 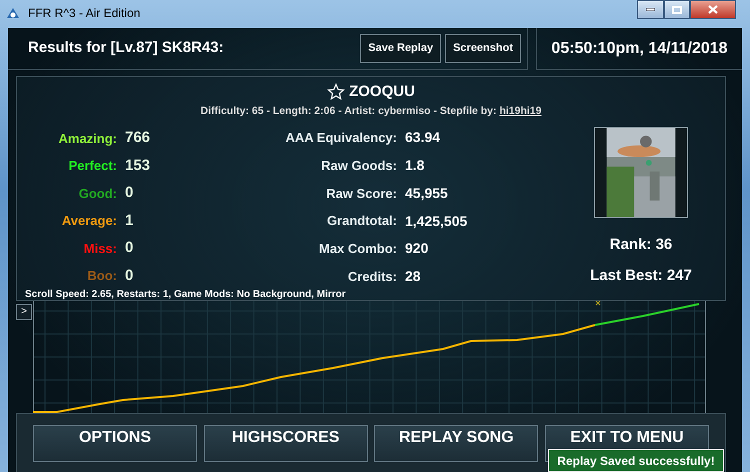 I want to click on judgement-label: Good:, so click(x=97, y=193).